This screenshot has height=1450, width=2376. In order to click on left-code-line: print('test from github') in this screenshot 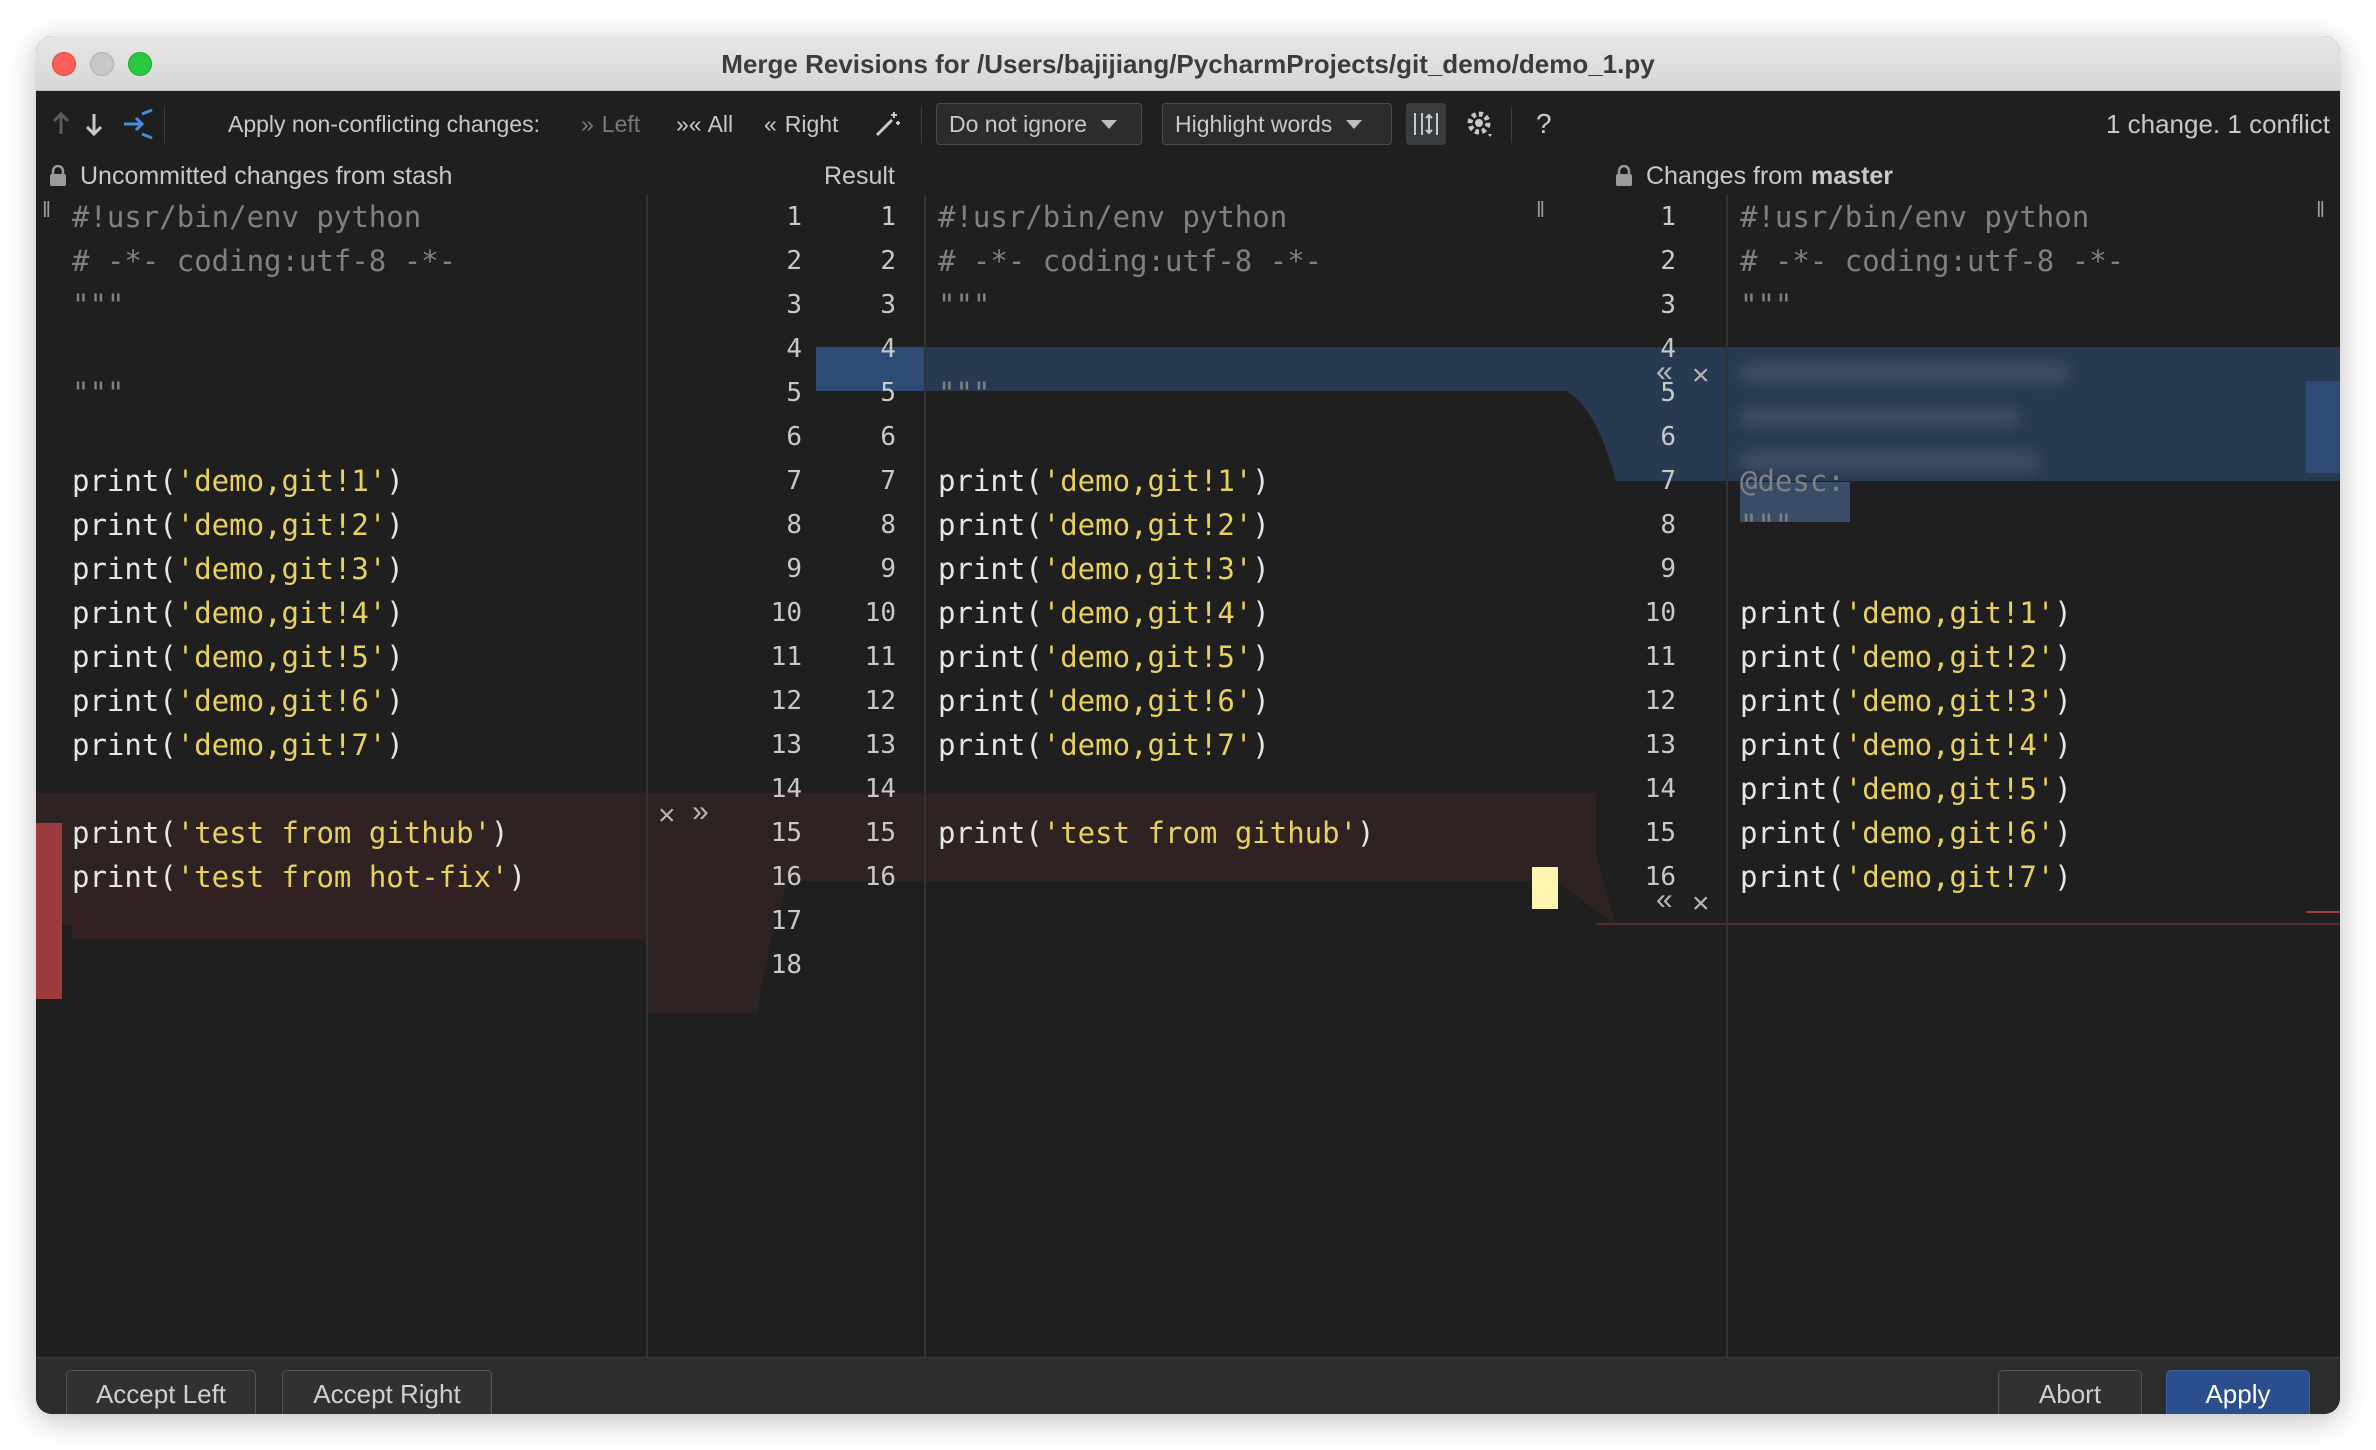, I will do `click(299, 833)`.